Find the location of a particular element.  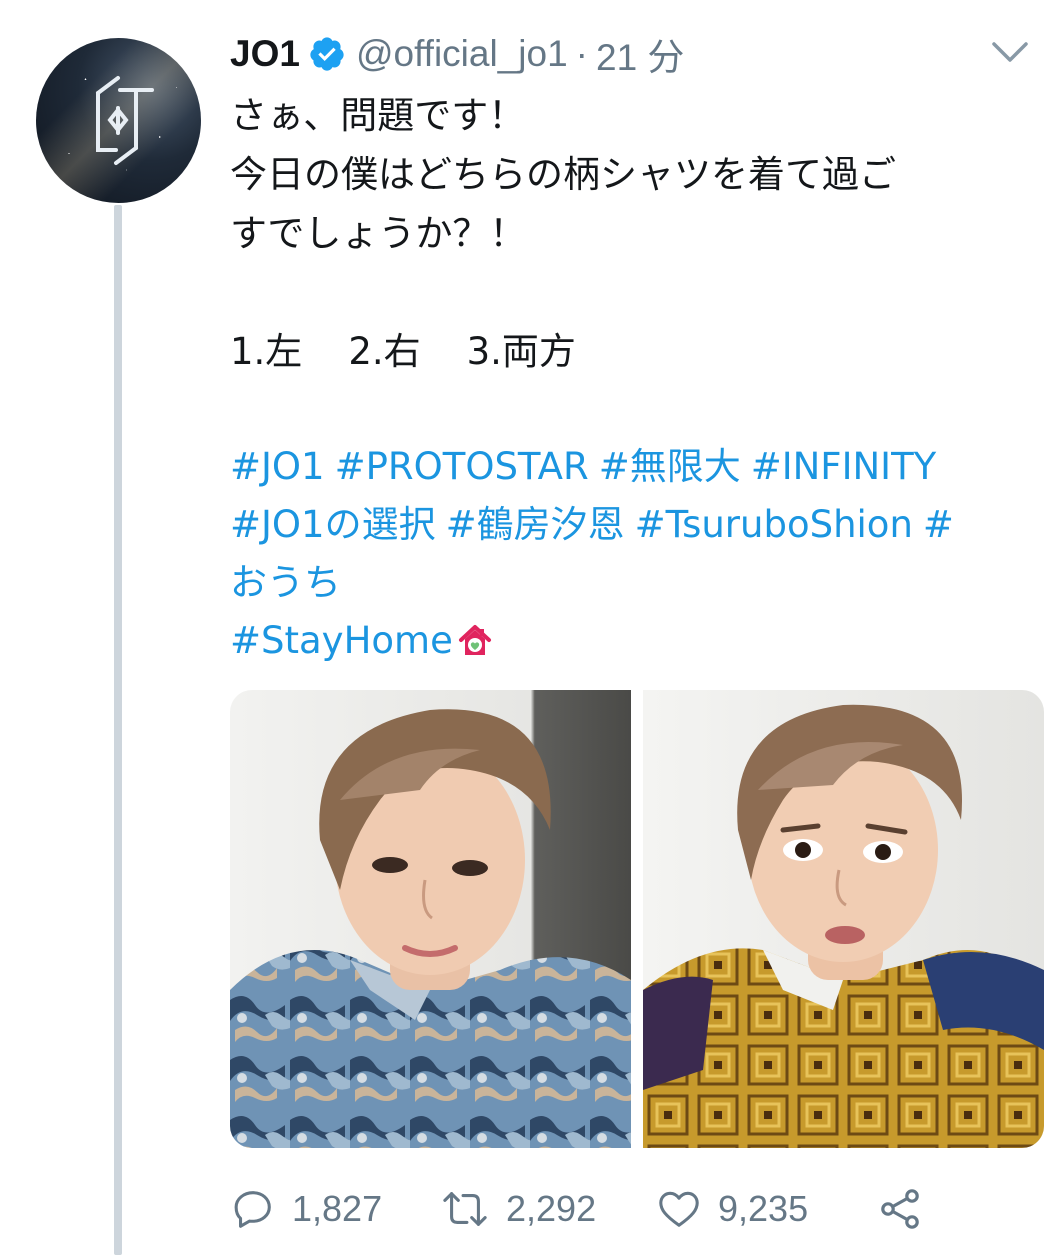

tweet-text-line: すでしょうか？！ is located at coordinates (378, 233).